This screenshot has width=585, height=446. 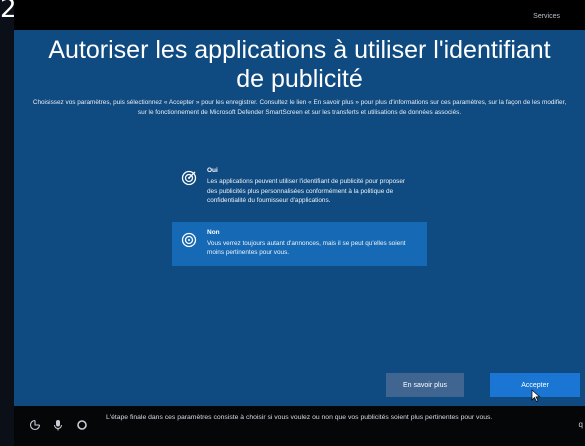 I want to click on option-label: Non, so click(x=213, y=232).